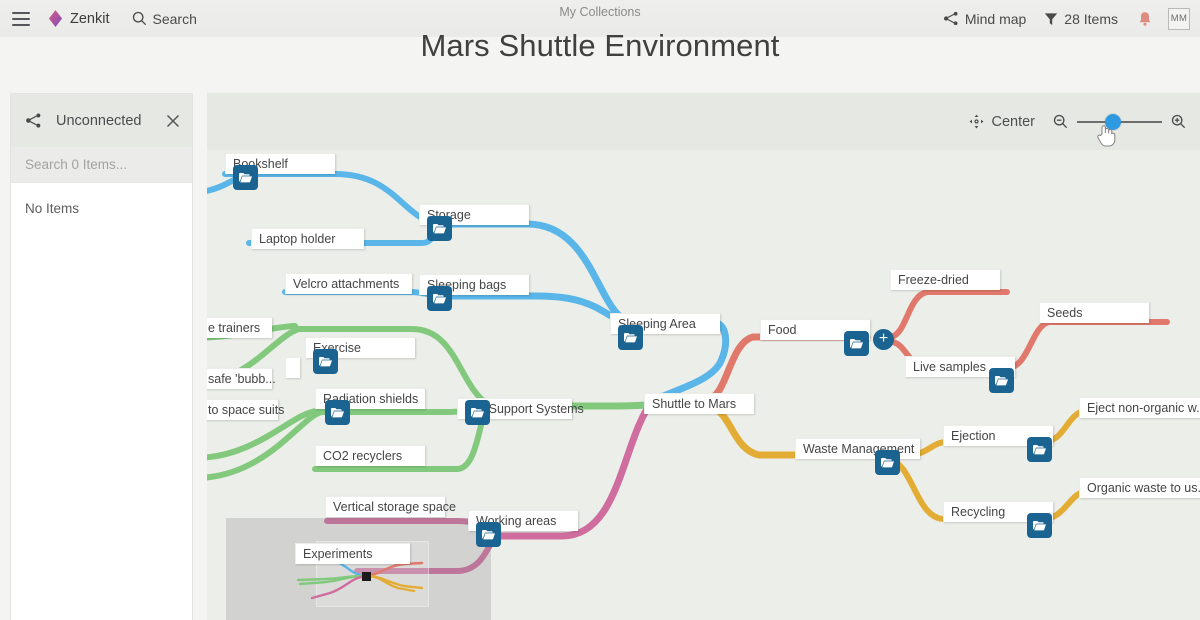 The width and height of the screenshot is (1200, 620). What do you see at coordinates (600, 45) in the screenshot?
I see `page-title: Mars Shuttle Environment` at bounding box center [600, 45].